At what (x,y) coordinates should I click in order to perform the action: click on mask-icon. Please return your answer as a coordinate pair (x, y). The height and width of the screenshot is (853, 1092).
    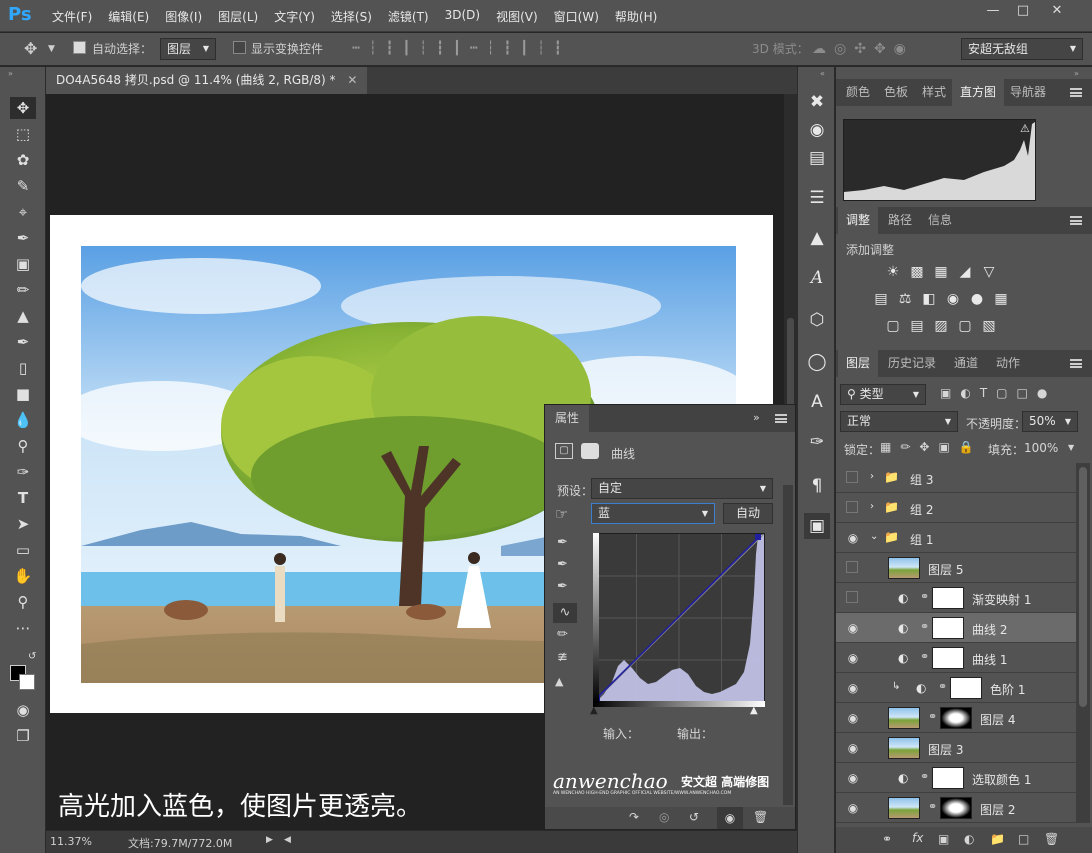
    Looking at the image, I should click on (590, 451).